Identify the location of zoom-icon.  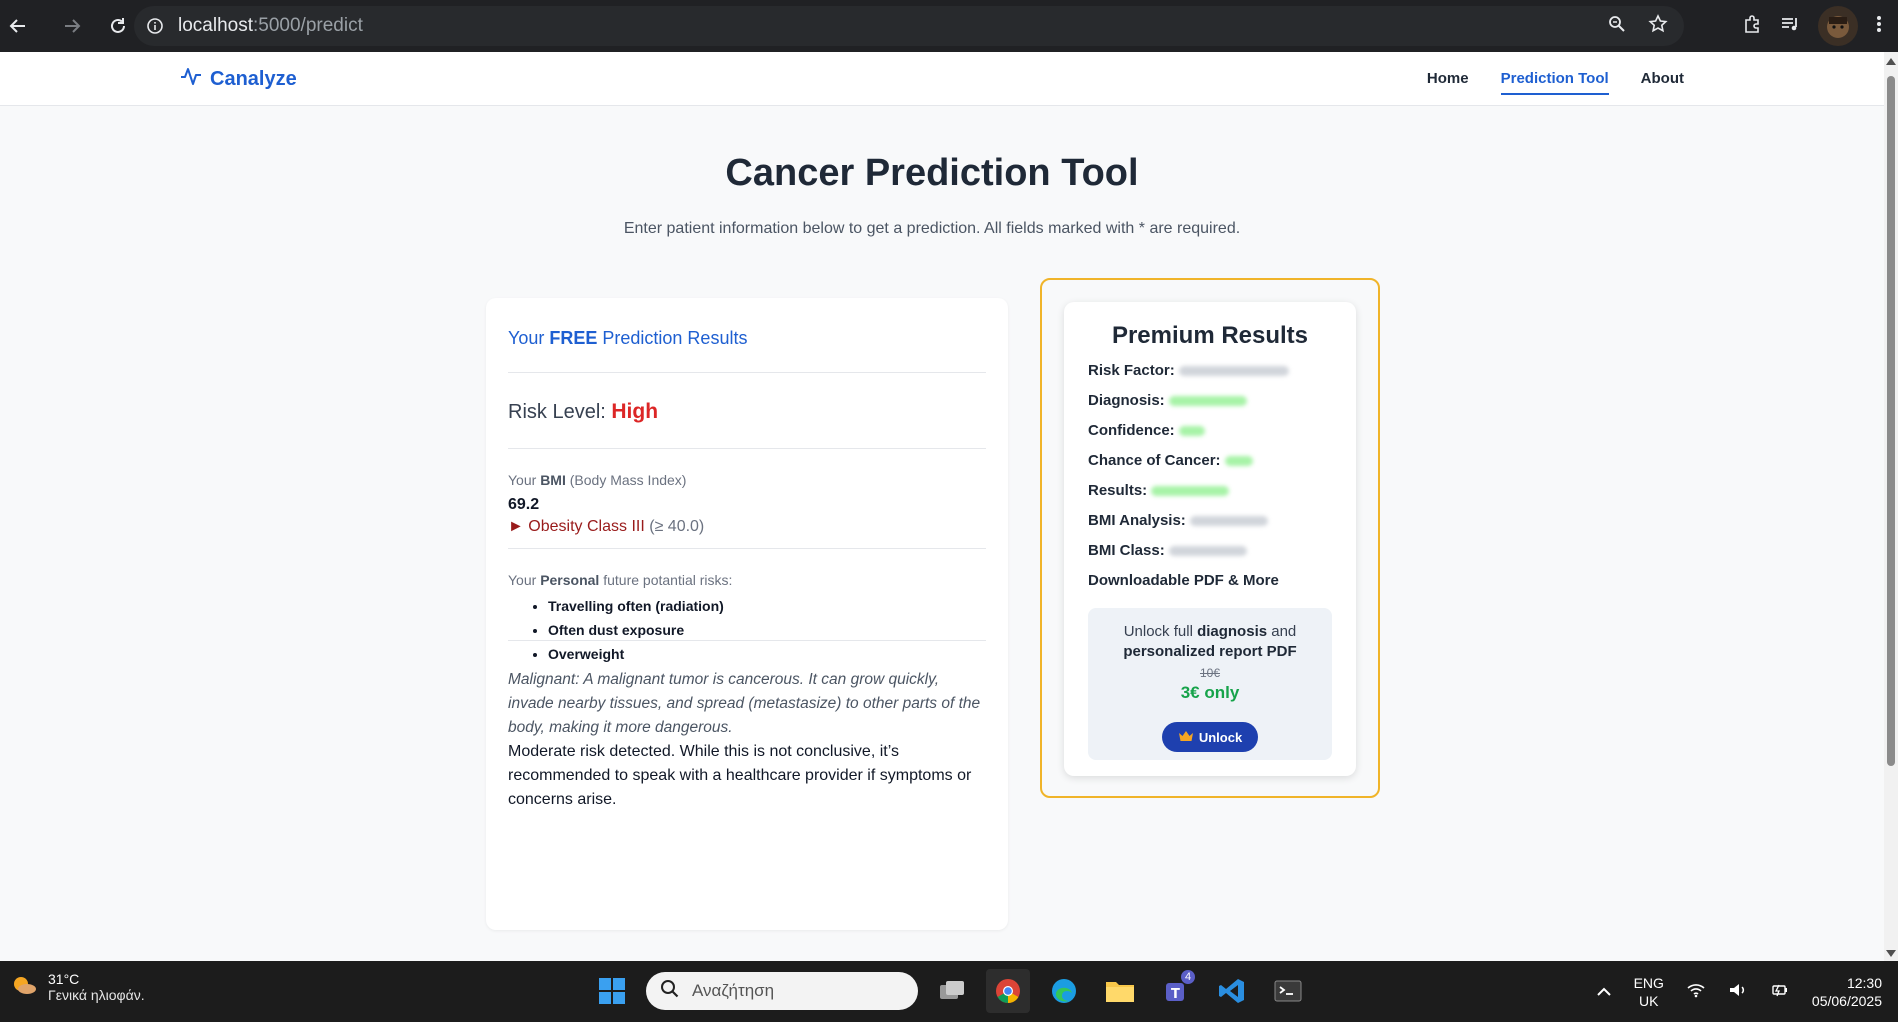
(1617, 26).